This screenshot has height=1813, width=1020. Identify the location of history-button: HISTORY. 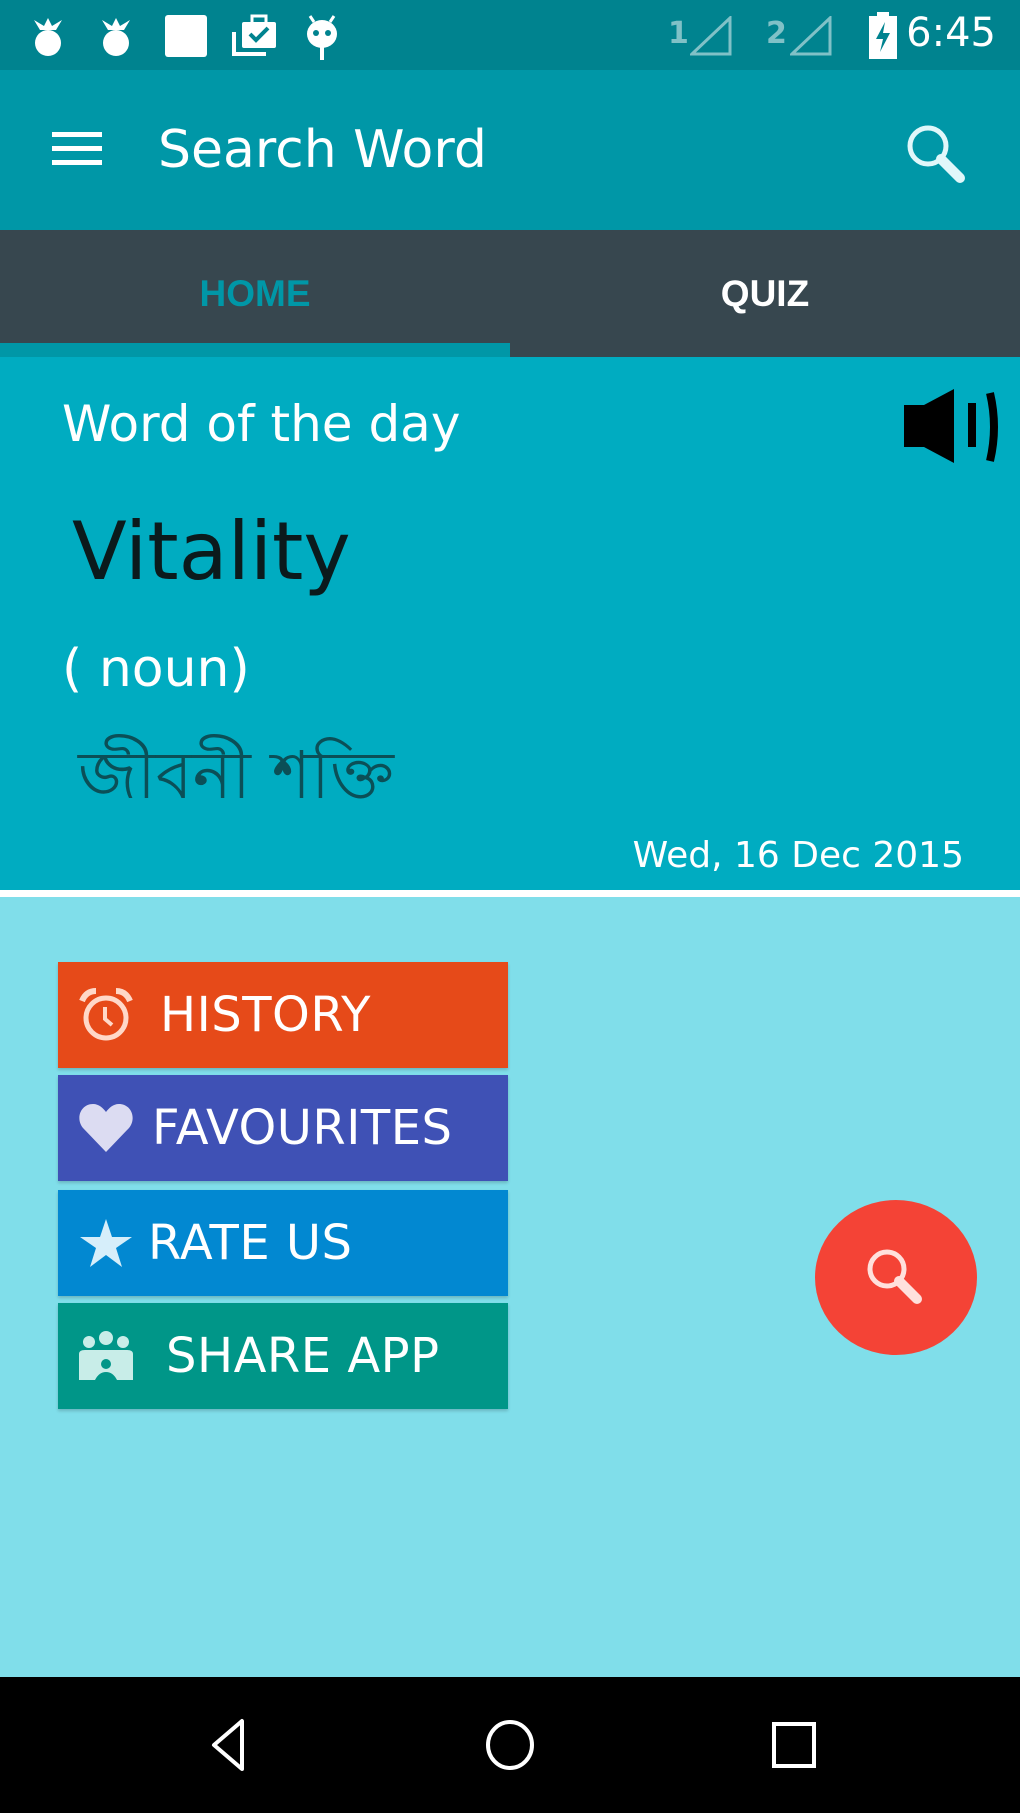
(283, 1015).